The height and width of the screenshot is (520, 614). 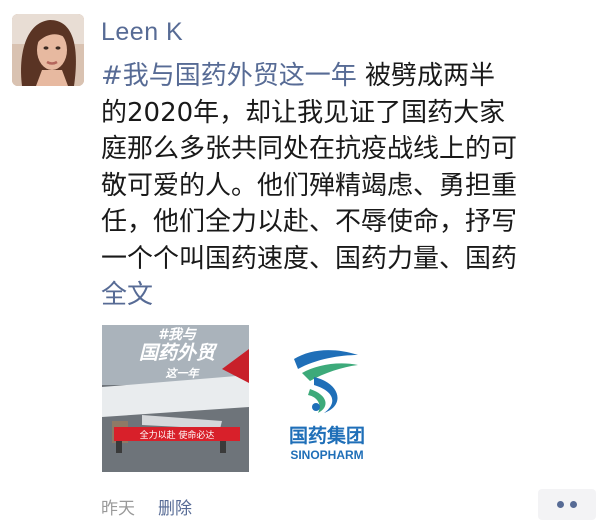 I want to click on avatar-photo, so click(x=48, y=50).